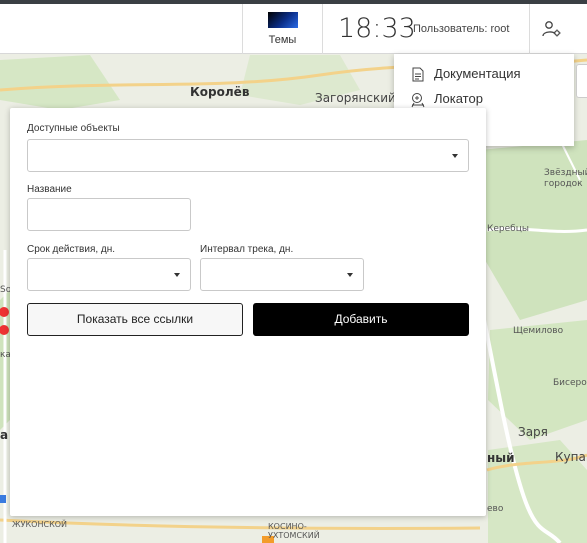 This screenshot has height=543, width=587. What do you see at coordinates (570, 383) in the screenshot?
I see `map-label: Бисеро` at bounding box center [570, 383].